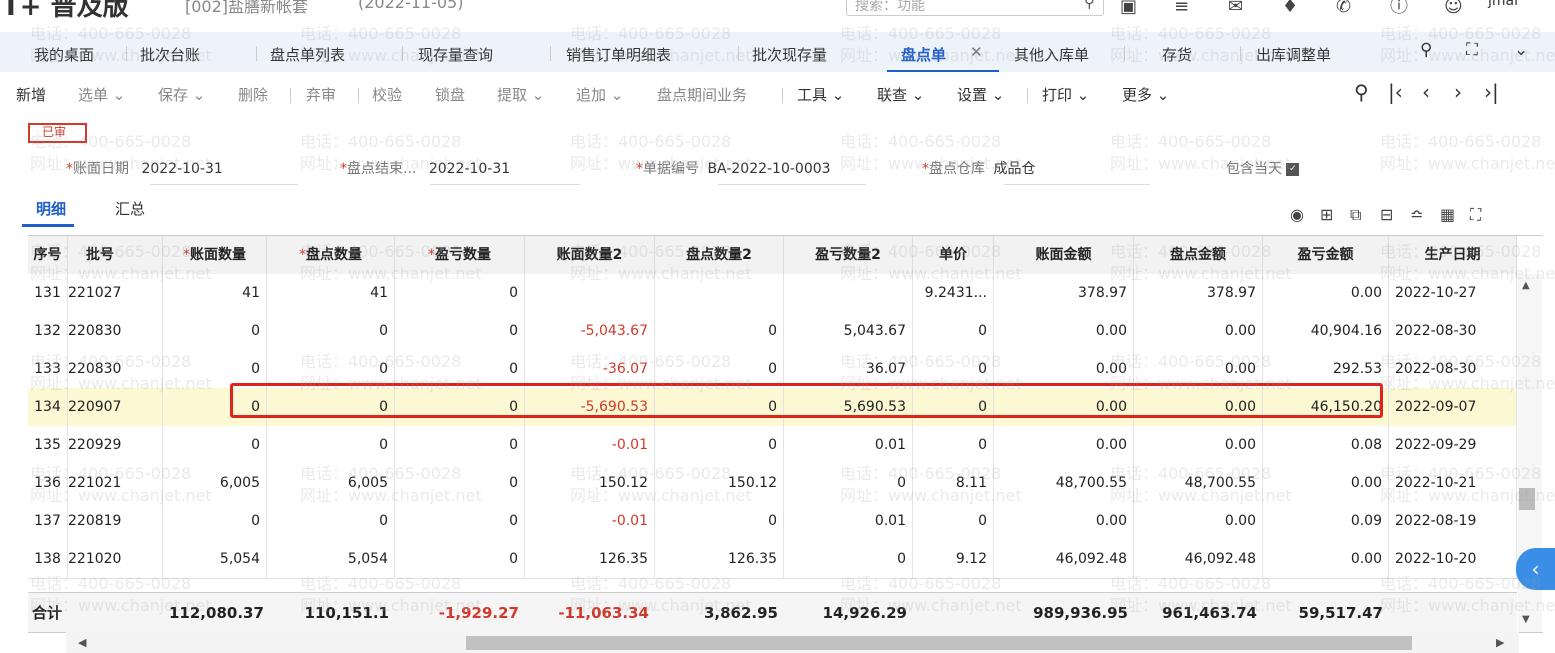  What do you see at coordinates (1305, 214) in the screenshot?
I see `locate-icon: ◉` at bounding box center [1305, 214].